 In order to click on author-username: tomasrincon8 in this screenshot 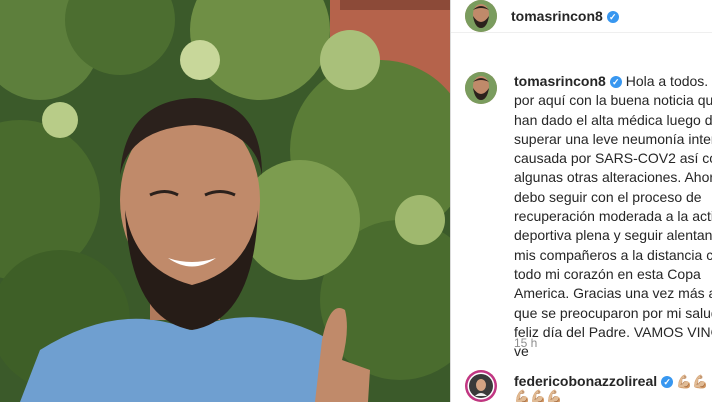, I will do `click(557, 16)`.